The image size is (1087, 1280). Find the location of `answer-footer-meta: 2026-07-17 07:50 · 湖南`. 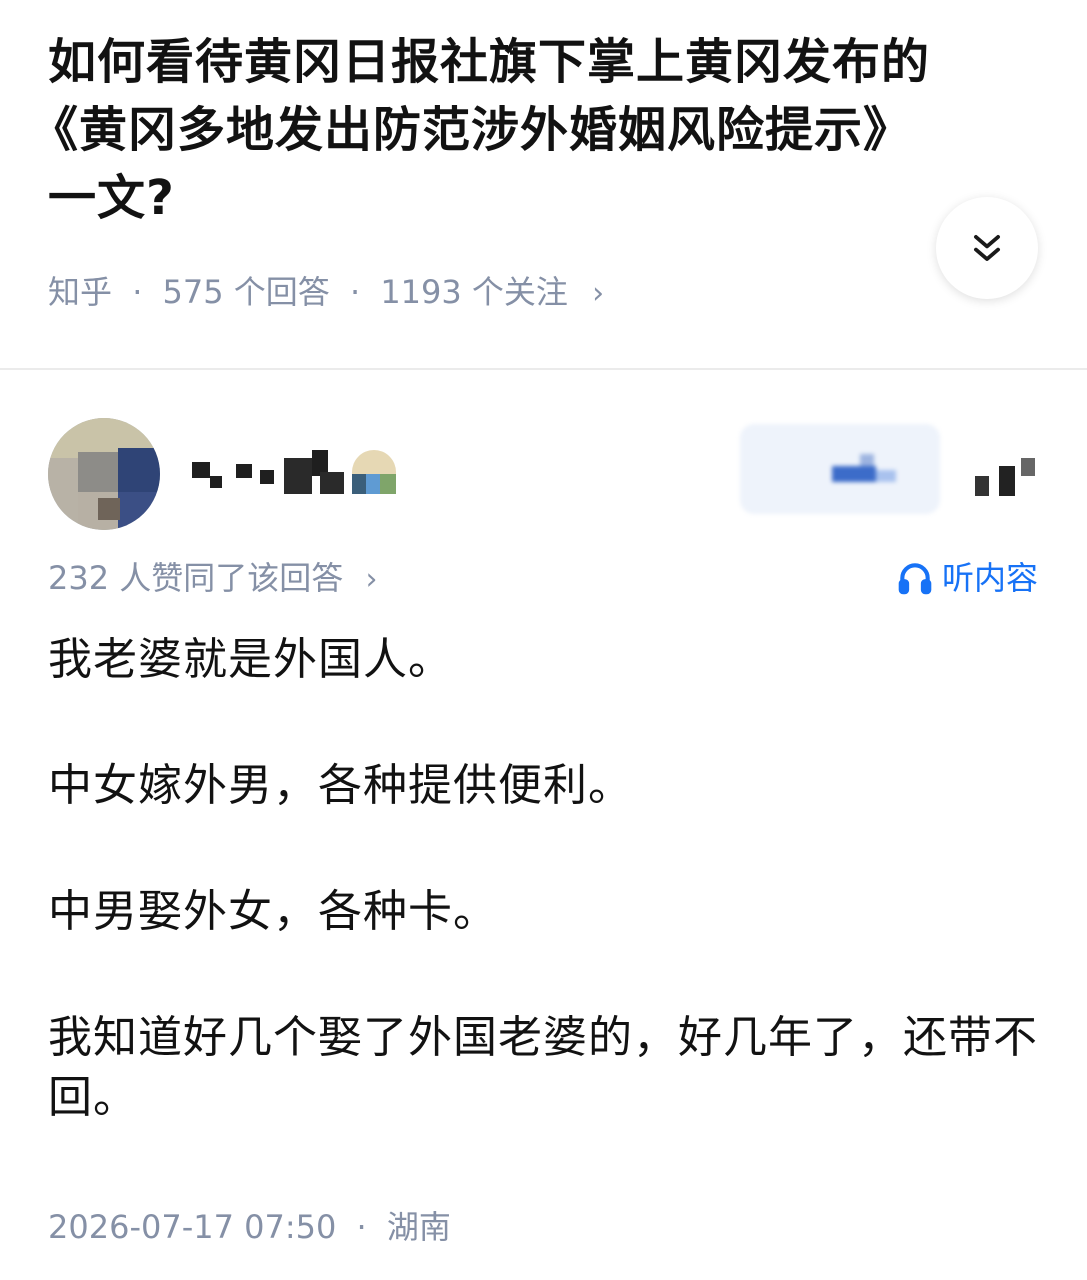

answer-footer-meta: 2026-07-17 07:50 · 湖南 is located at coordinates (249, 1227).